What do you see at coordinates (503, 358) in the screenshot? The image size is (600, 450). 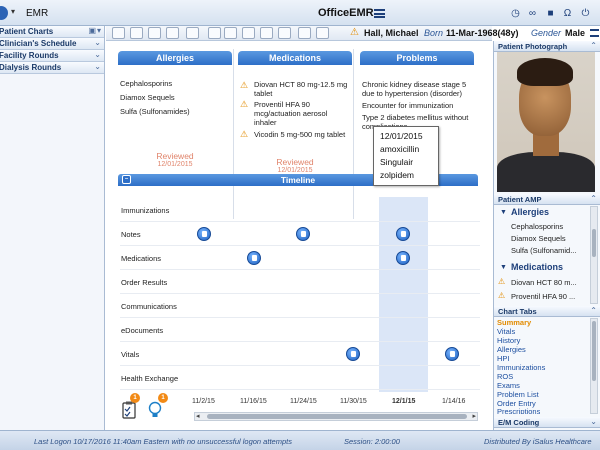 I see `tab-hpi: HPI` at bounding box center [503, 358].